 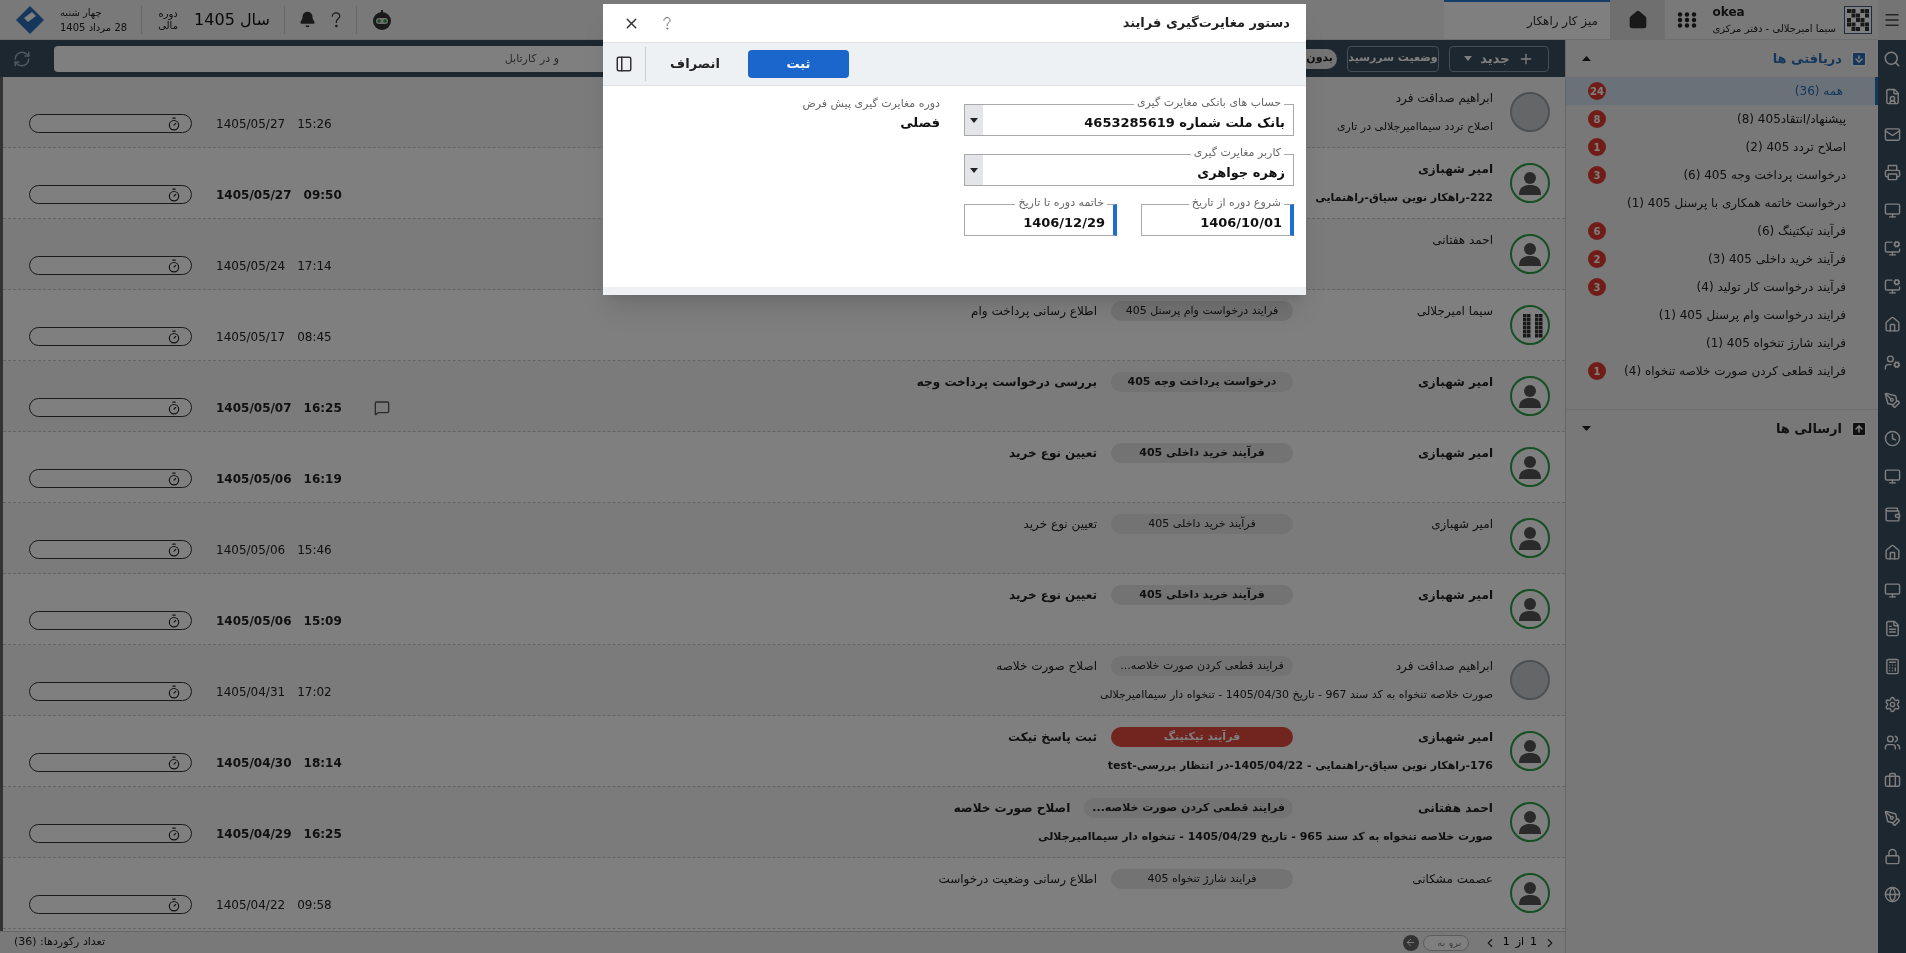 What do you see at coordinates (1237, 153) in the screenshot?
I see `field-label: کاربر مغایرت گیری` at bounding box center [1237, 153].